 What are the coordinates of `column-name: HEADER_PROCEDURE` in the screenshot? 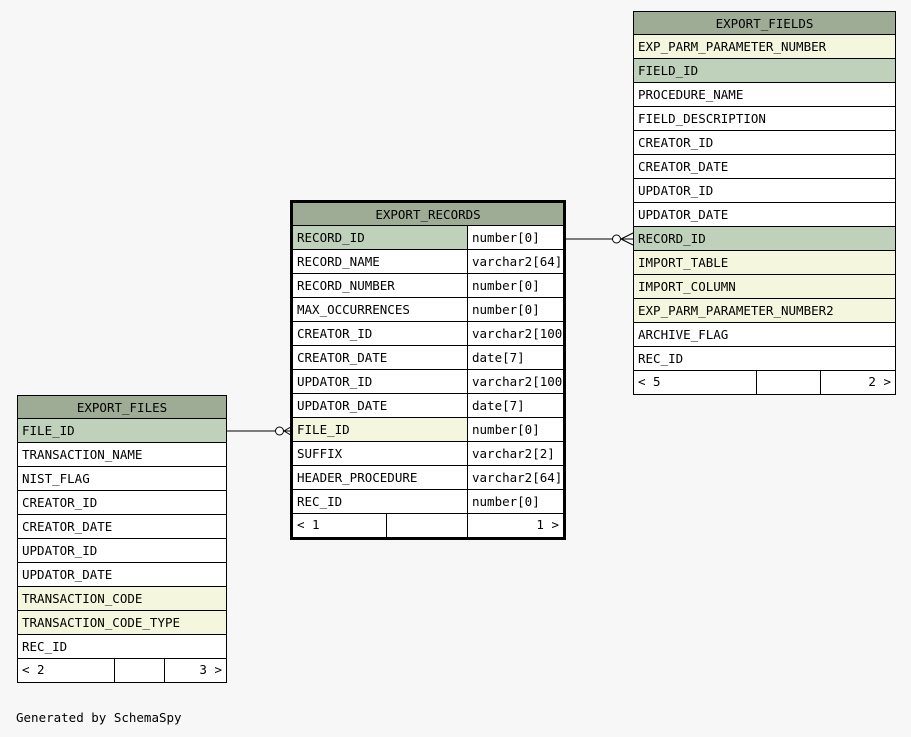 It's located at (357, 477).